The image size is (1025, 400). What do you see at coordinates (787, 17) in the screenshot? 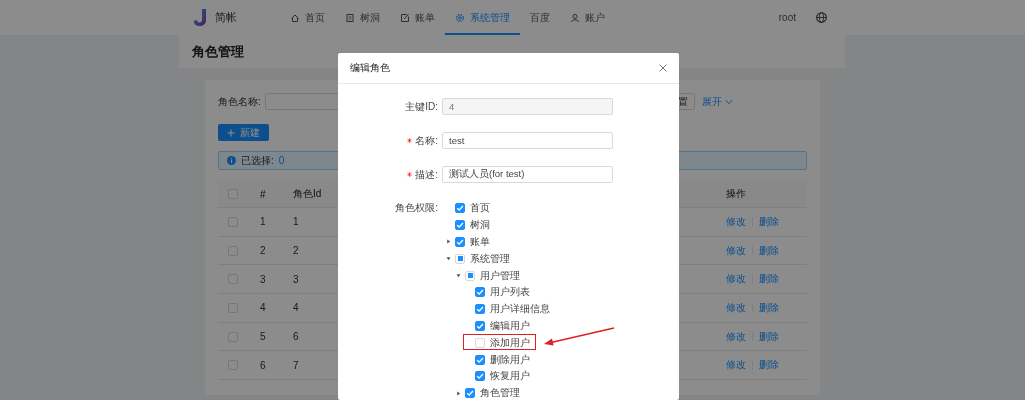
I see `username: root` at bounding box center [787, 17].